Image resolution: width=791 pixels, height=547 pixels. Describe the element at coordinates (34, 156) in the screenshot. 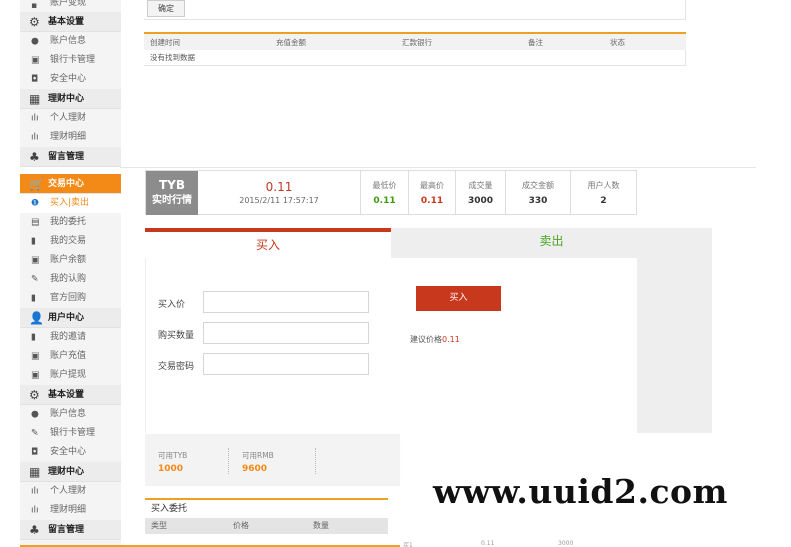

I see `people-icon: ♣` at that location.